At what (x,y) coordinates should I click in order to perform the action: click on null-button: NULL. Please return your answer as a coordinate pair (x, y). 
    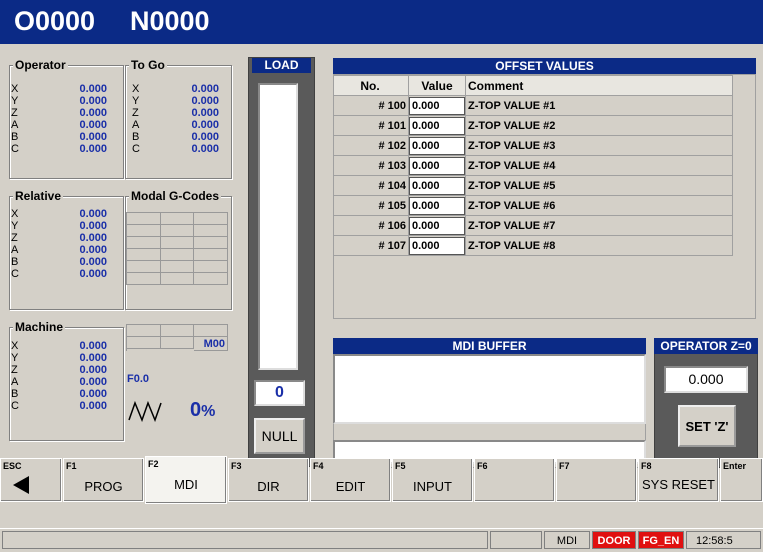
    Looking at the image, I should click on (279, 436).